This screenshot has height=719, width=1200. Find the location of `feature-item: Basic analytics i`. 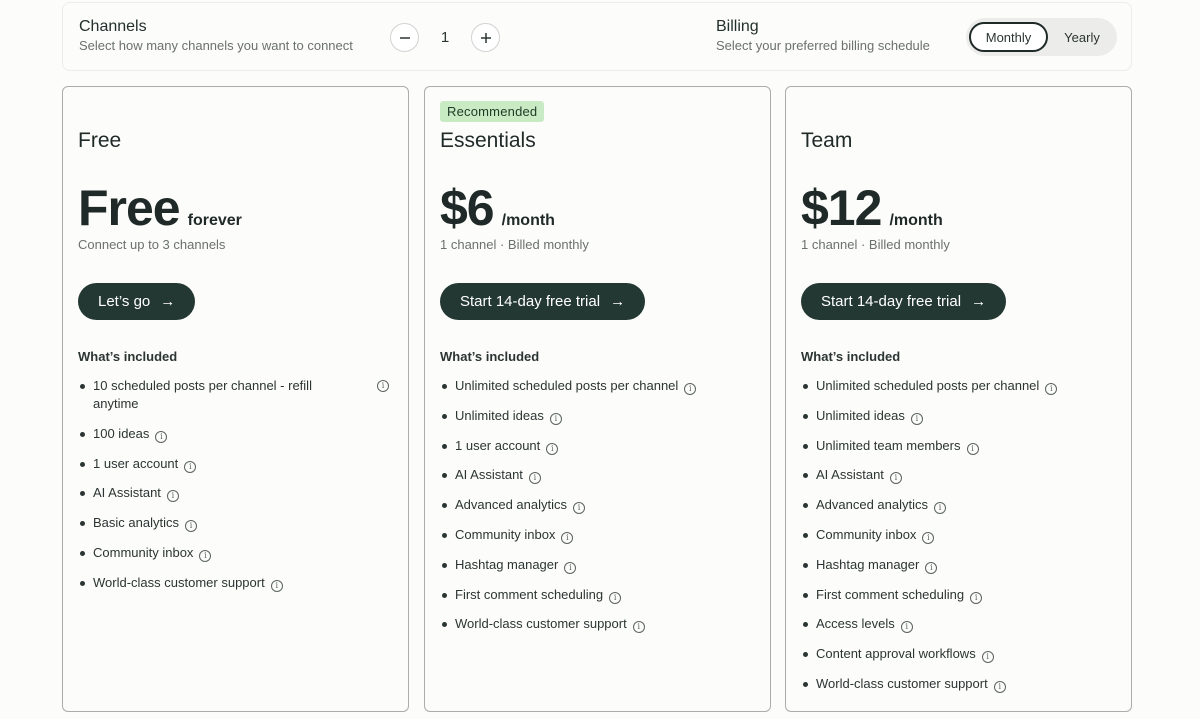

feature-item: Basic analytics i is located at coordinates (237, 523).